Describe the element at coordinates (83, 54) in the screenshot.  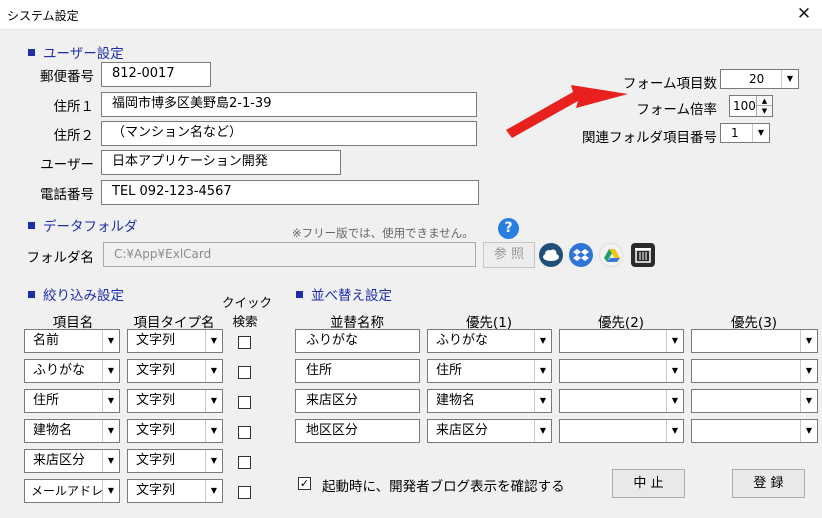
I see `user-settings-header-text: ユーザー設定` at that location.